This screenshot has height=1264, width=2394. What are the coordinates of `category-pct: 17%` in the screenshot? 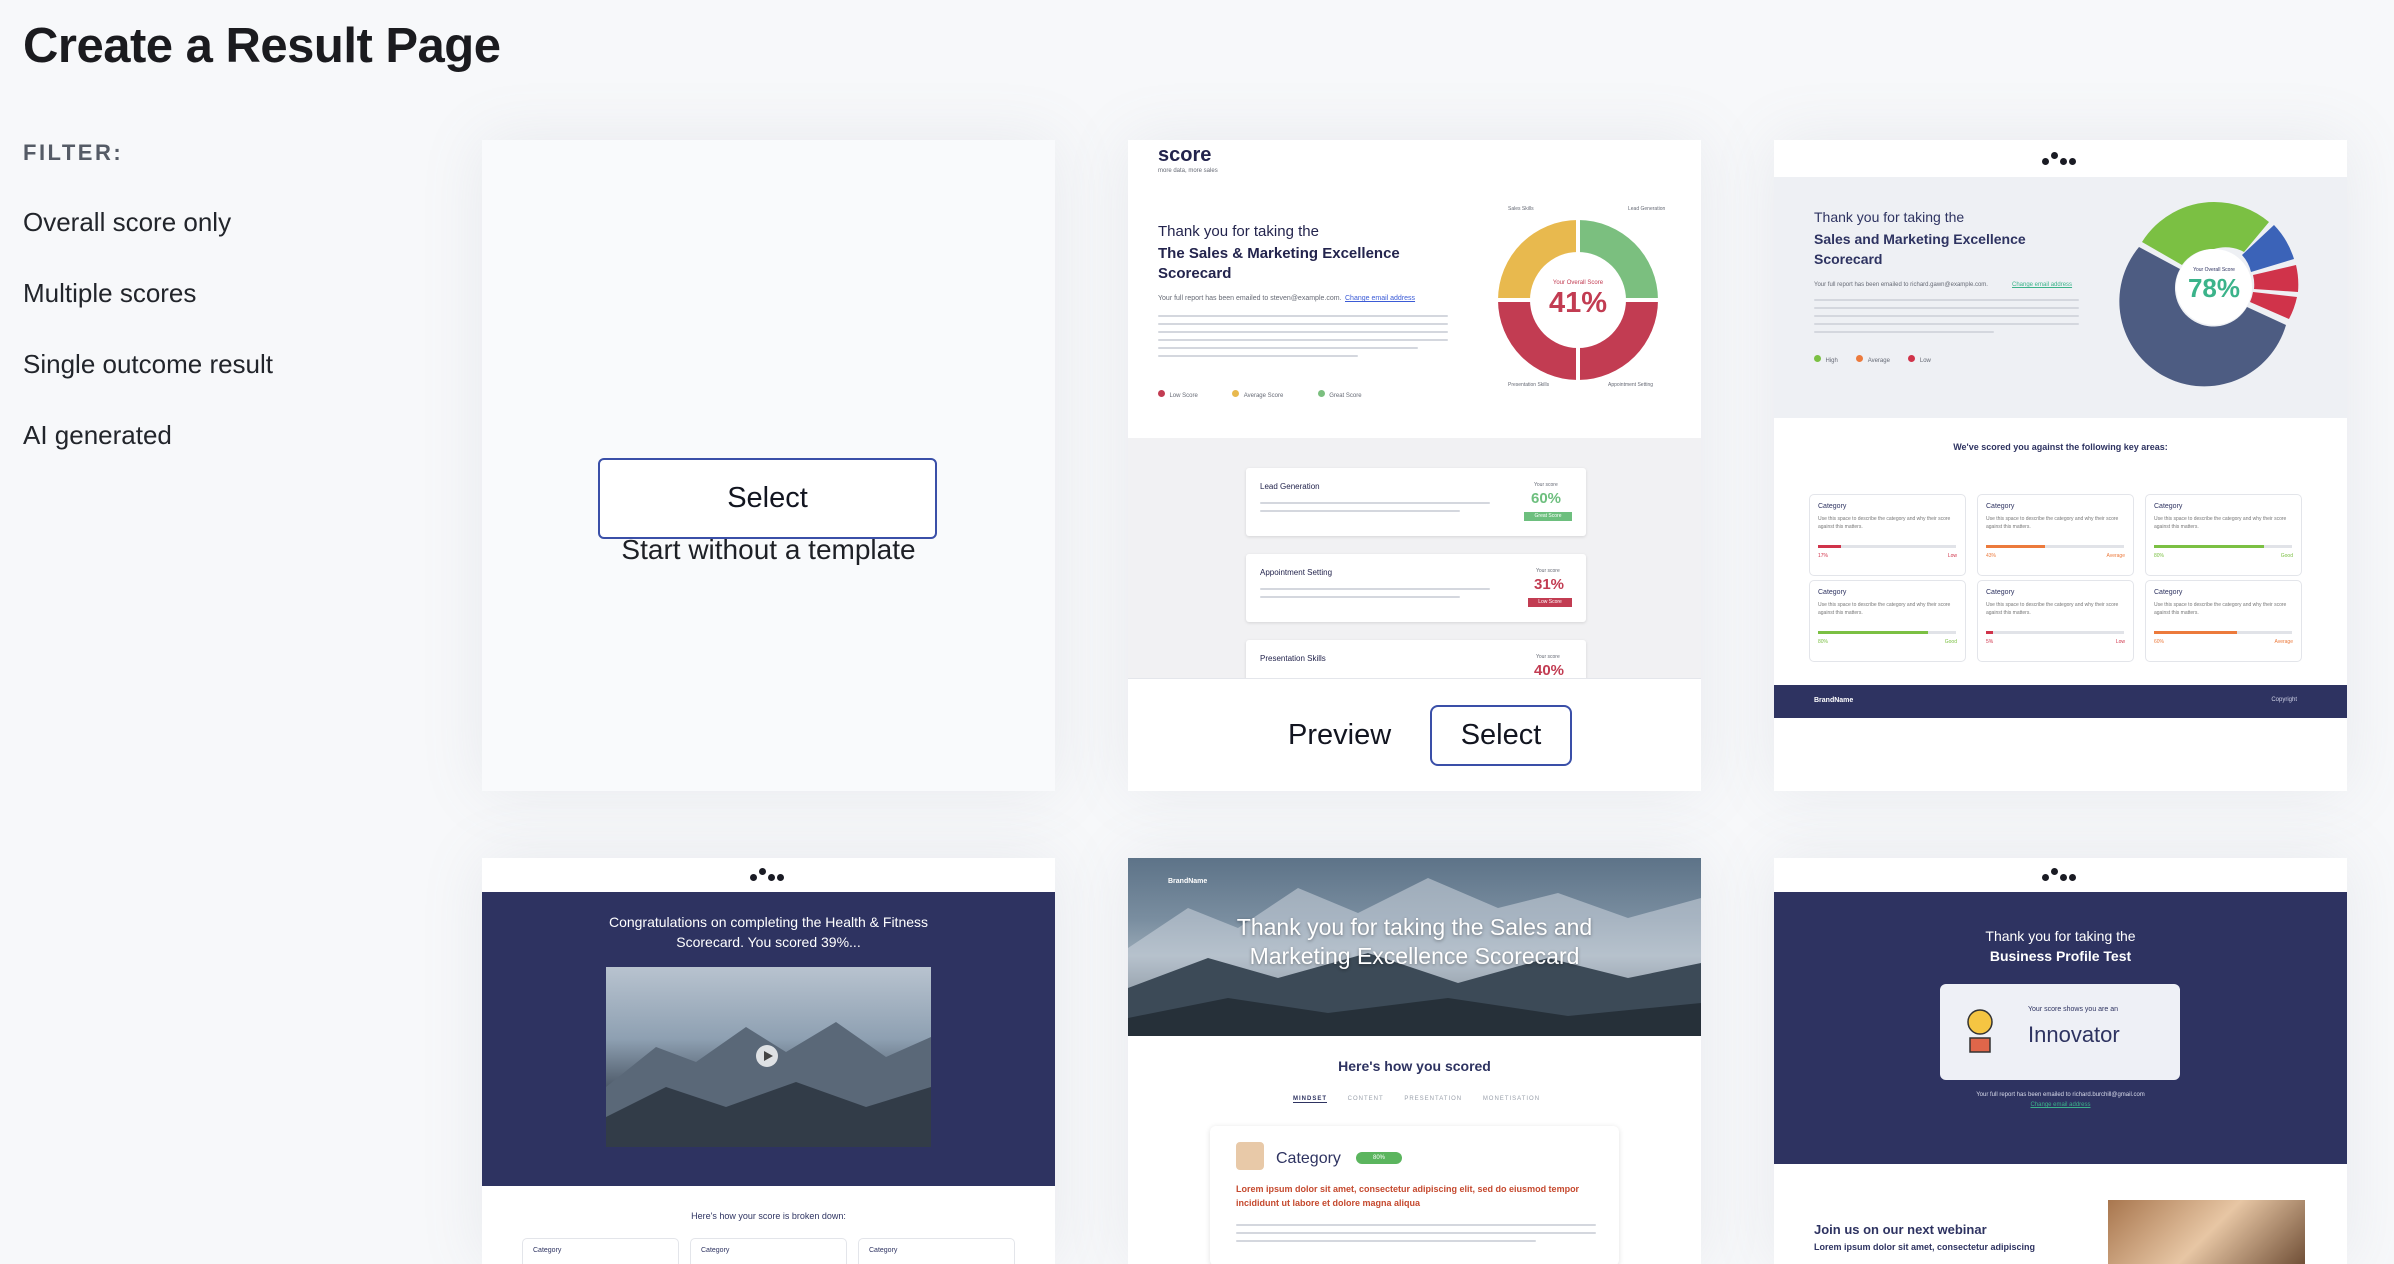 It's located at (1823, 556).